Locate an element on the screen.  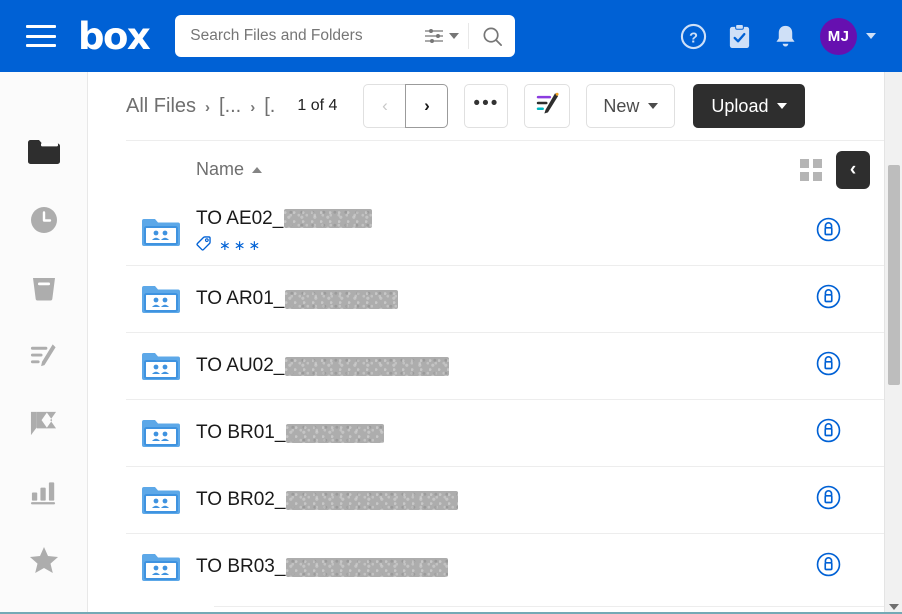
top-header-bar: box Search Files and Folders ? MJ is located at coordinates (451, 36).